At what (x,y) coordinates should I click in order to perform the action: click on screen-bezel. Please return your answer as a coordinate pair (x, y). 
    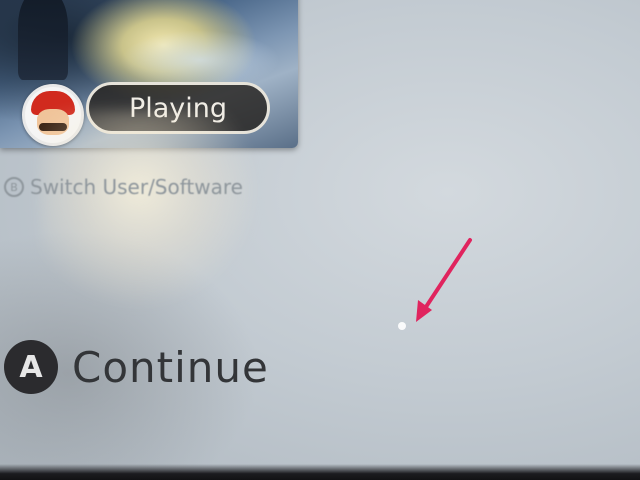
    Looking at the image, I should click on (320, 472).